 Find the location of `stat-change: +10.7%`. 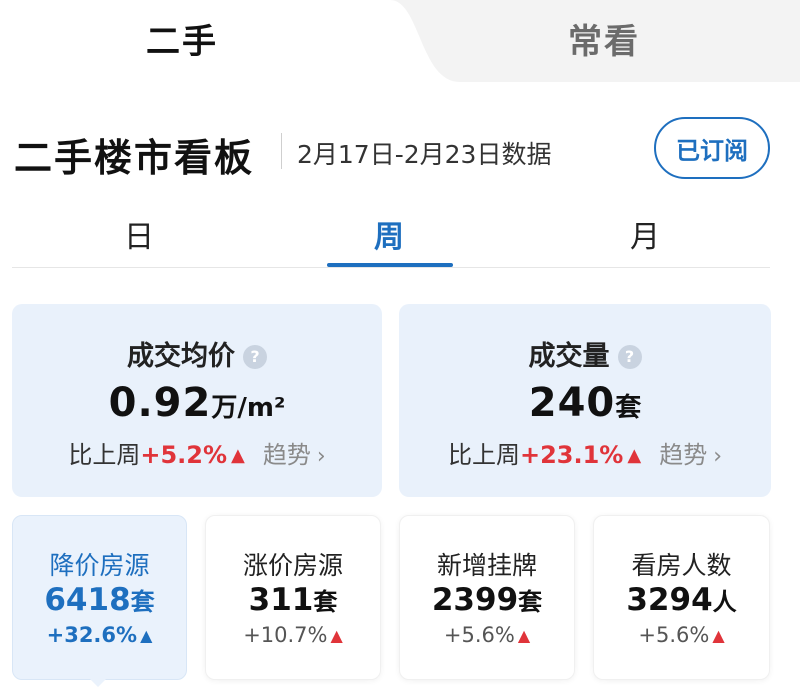

stat-change: +10.7% is located at coordinates (285, 635).